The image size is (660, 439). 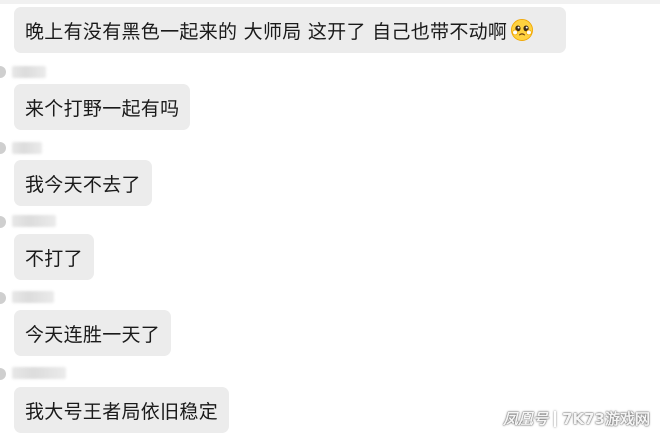 I want to click on top-edge, so click(x=330, y=2).